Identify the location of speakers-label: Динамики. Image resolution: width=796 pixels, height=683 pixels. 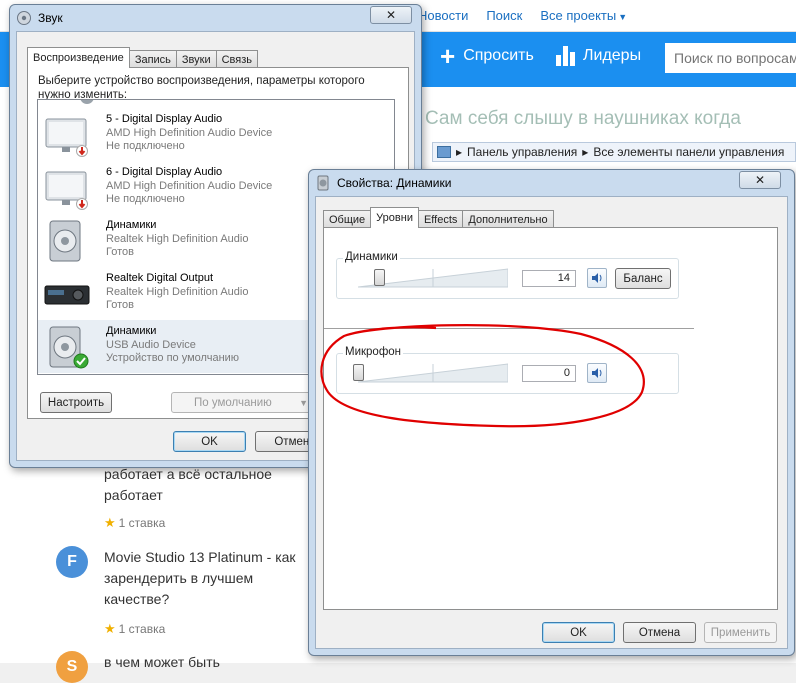
(371, 257).